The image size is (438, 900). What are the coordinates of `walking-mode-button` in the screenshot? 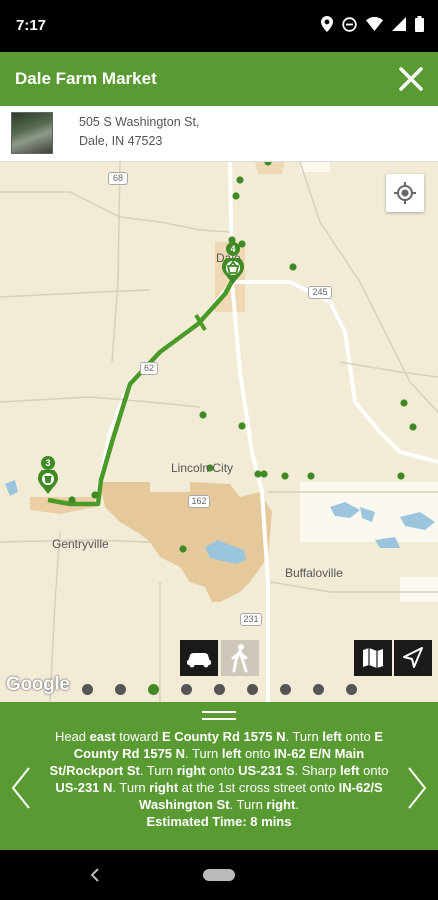 It's located at (240, 658).